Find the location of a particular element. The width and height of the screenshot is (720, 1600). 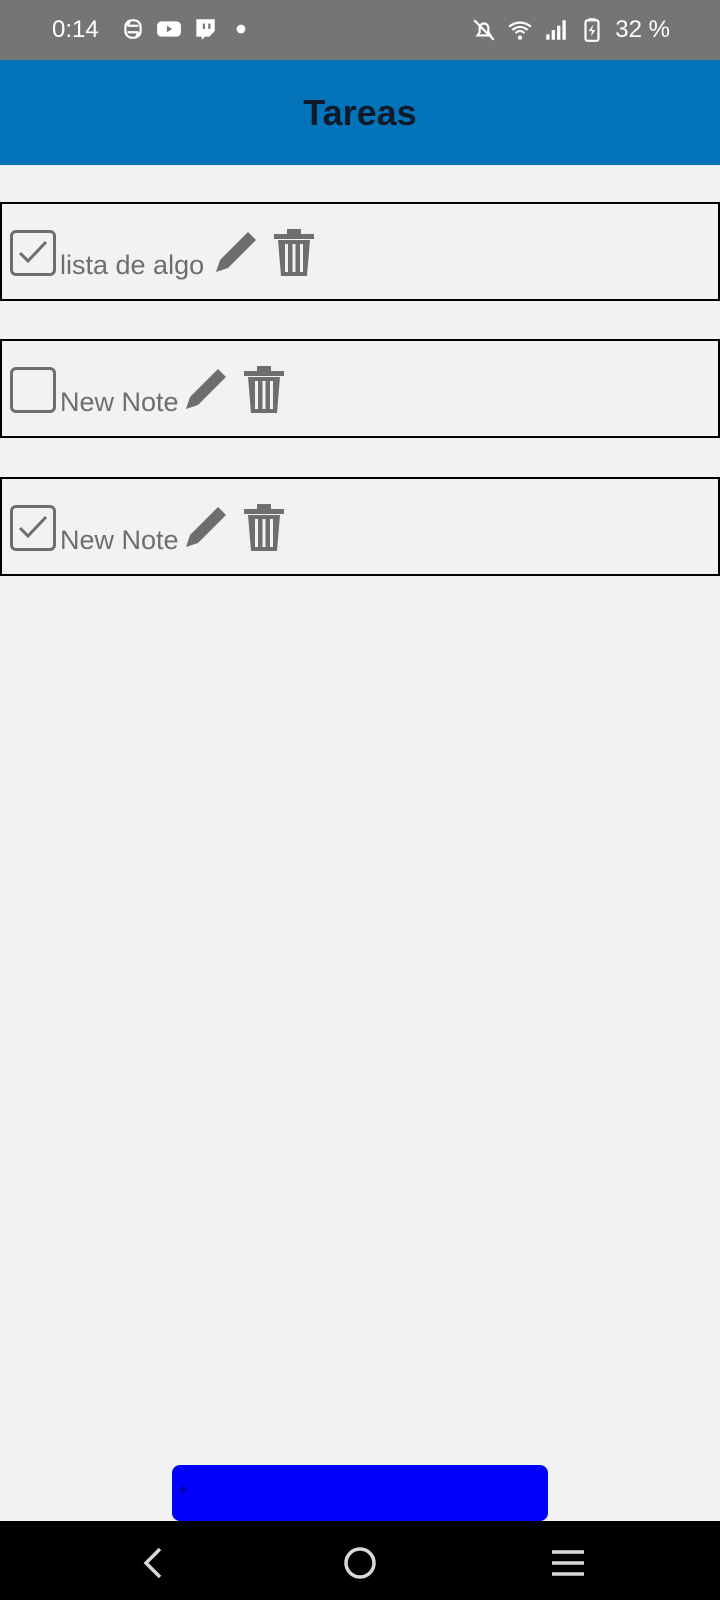

home-icon is located at coordinates (360, 1563).